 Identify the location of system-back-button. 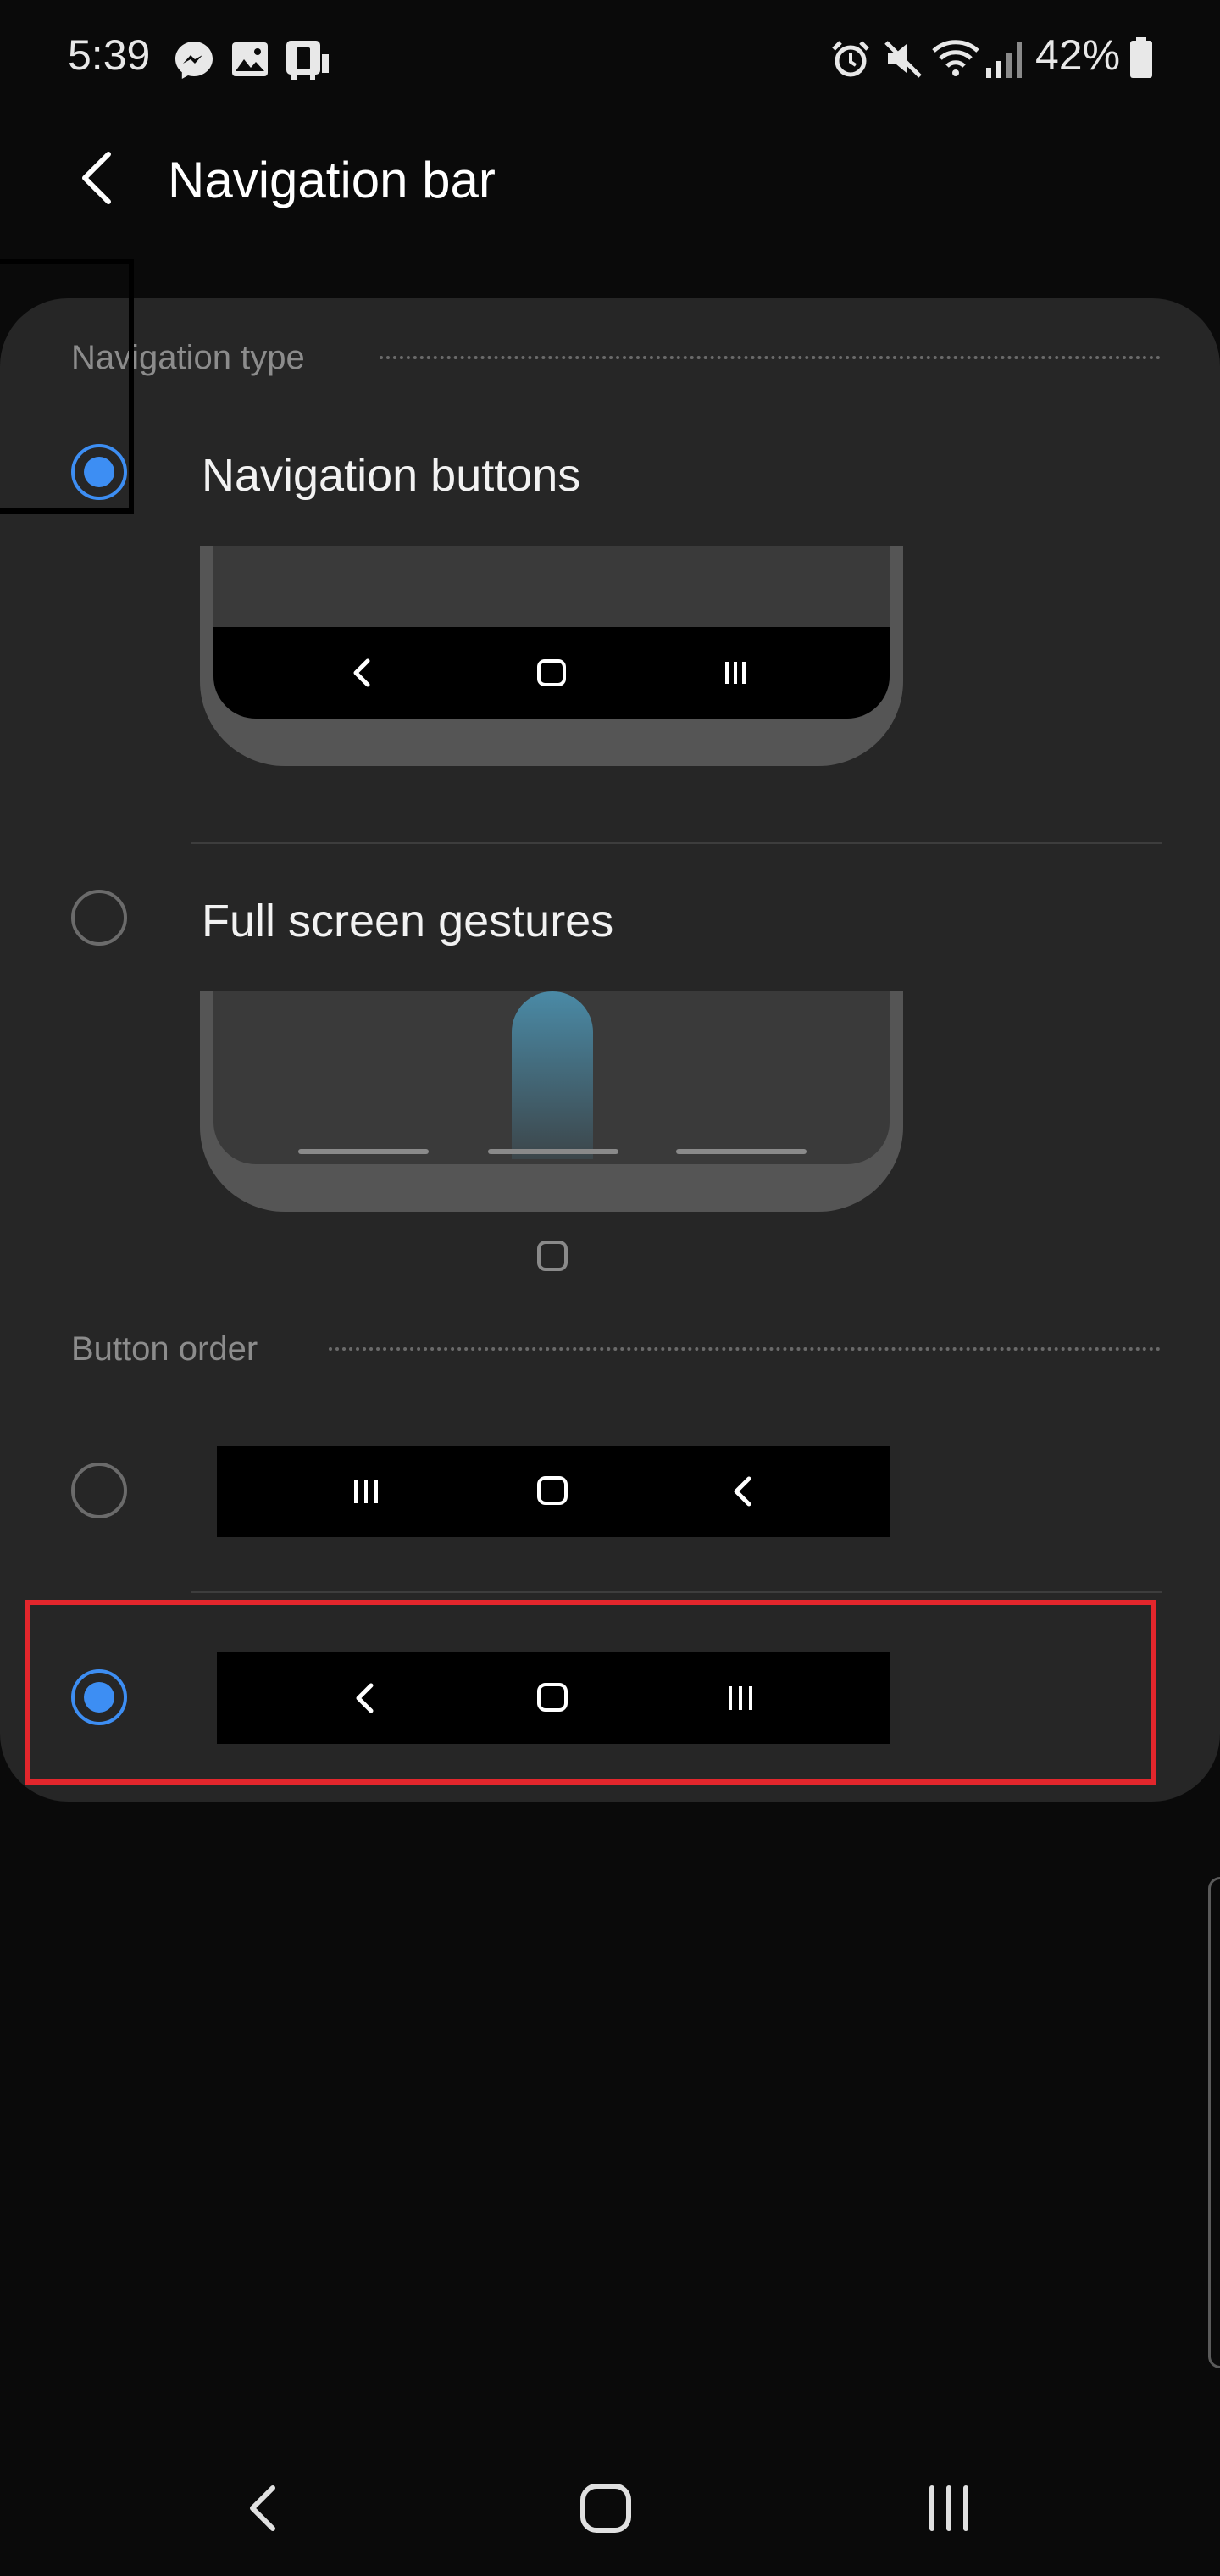
(262, 2507).